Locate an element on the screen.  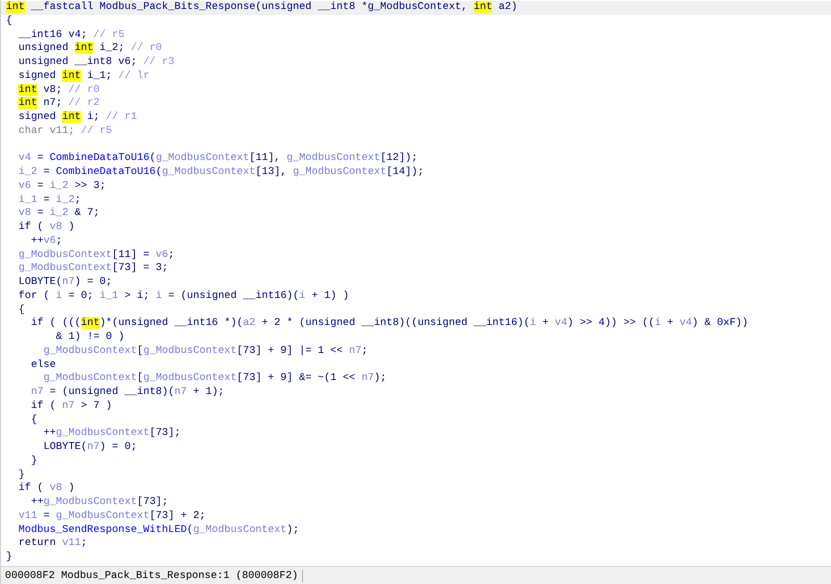
code-line: return v11; is located at coordinates (52, 544).